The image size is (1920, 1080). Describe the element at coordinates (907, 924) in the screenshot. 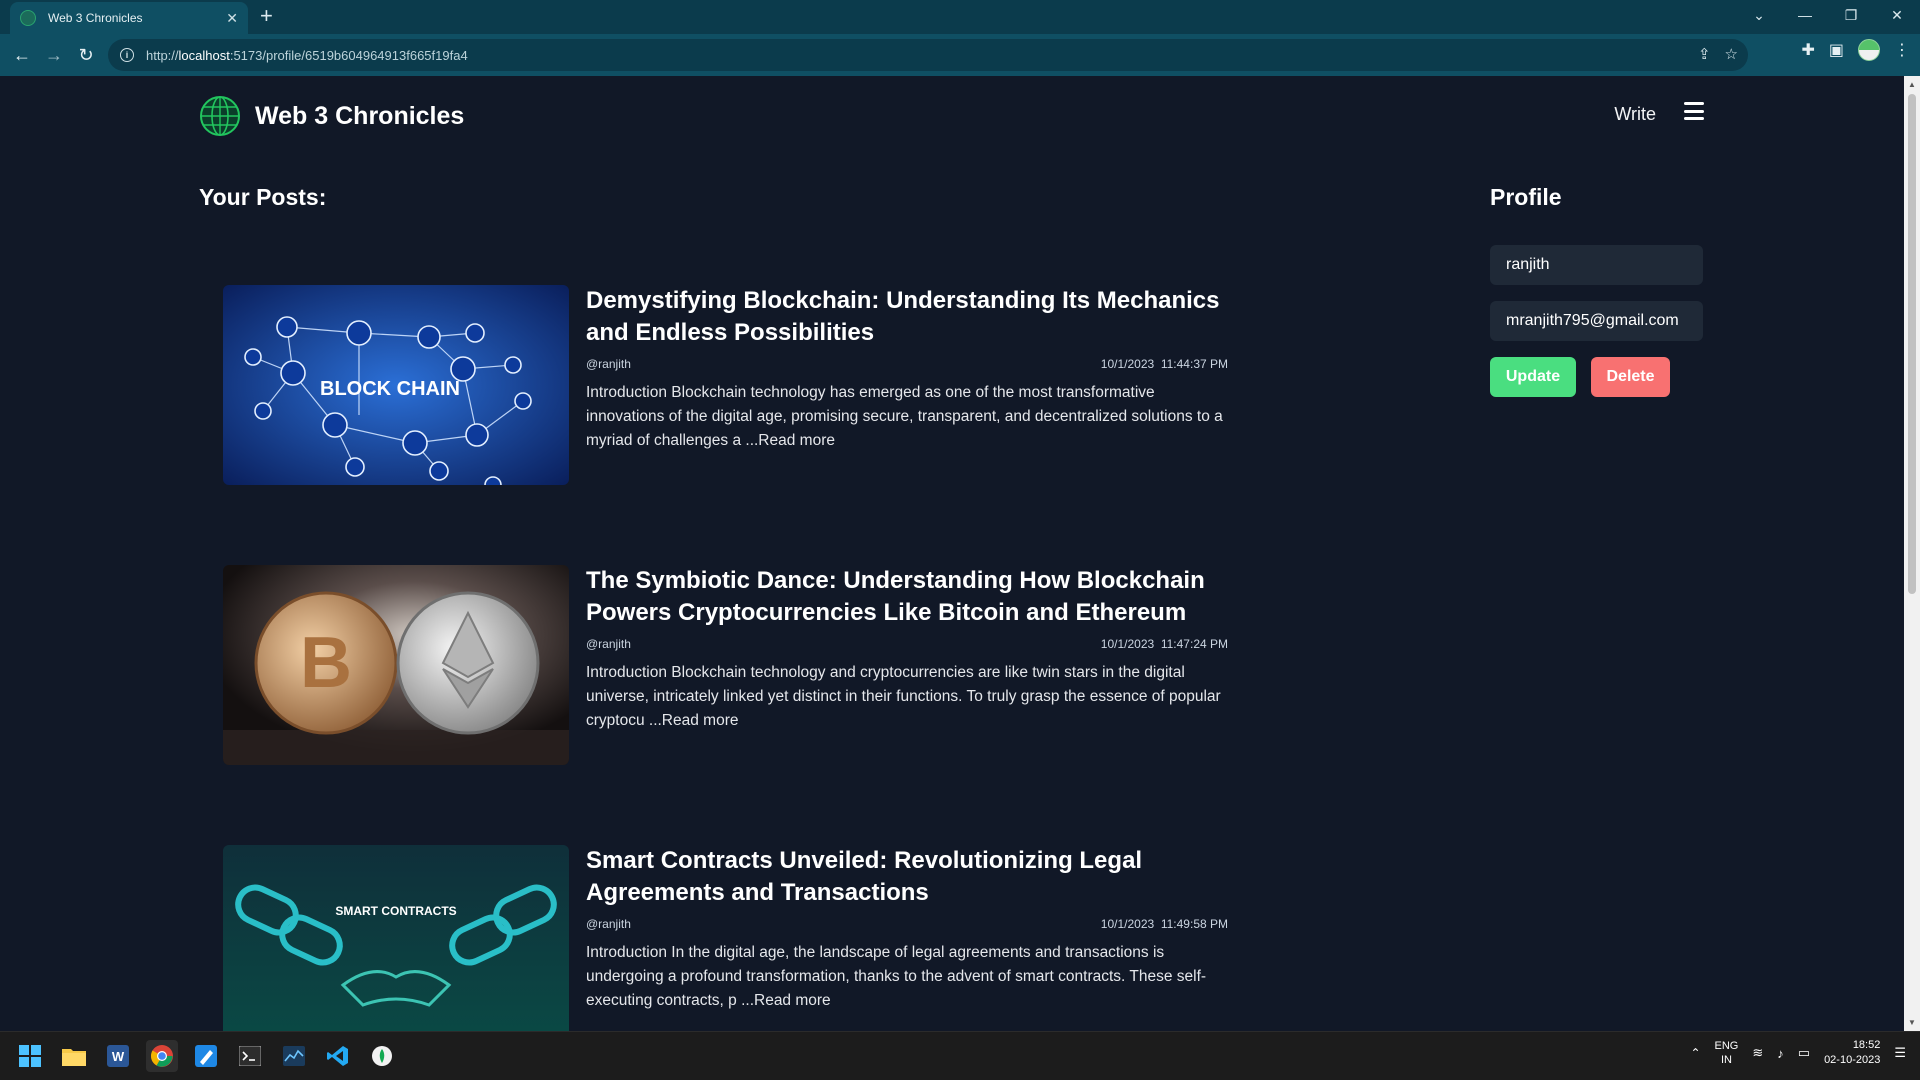

I see `post-meta: @ranjith 10/1/2023 11:49:58 PM` at that location.